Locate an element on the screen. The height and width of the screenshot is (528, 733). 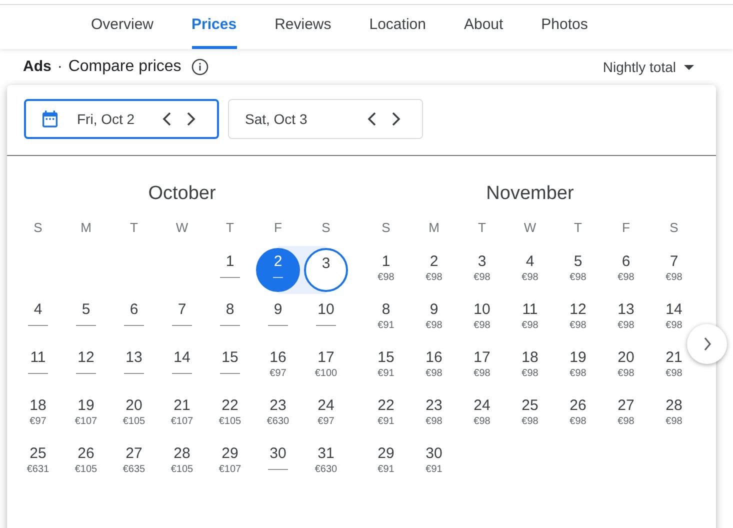
calendar-day: 7 —— is located at coordinates (182, 318).